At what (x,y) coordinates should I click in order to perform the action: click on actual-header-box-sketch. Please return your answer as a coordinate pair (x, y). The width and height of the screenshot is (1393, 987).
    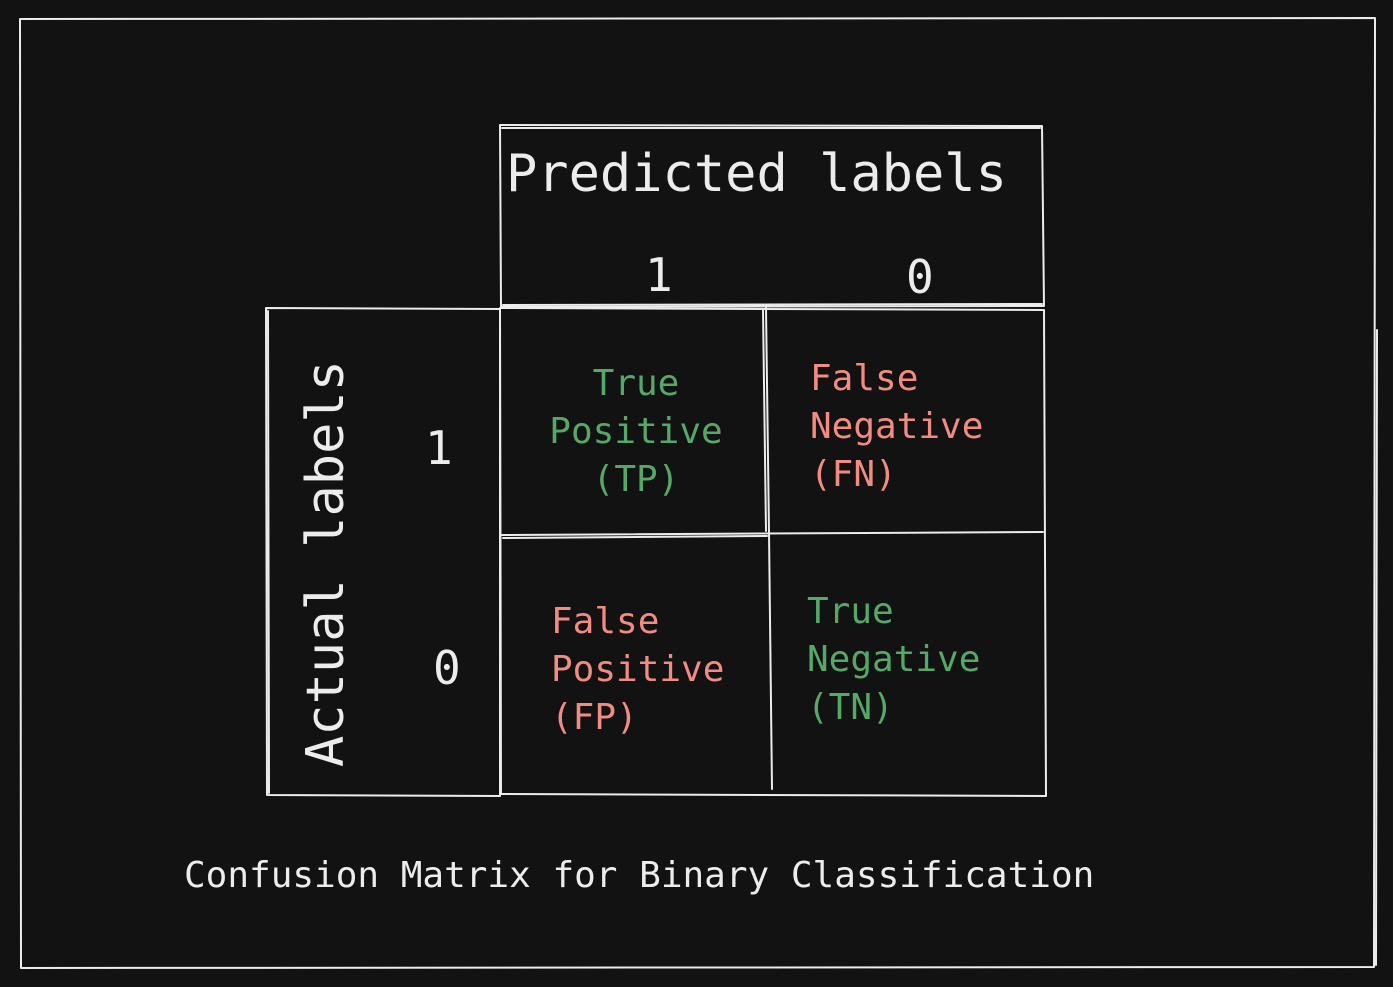
    Looking at the image, I should click on (268, 552).